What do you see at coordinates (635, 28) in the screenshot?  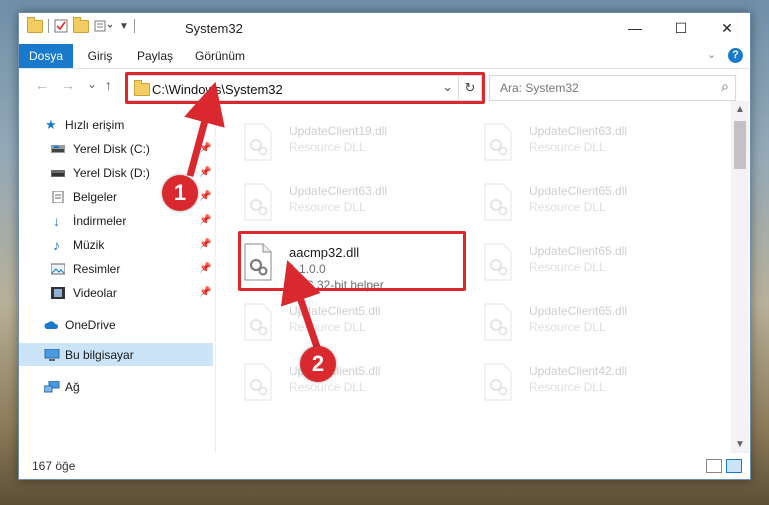 I see `minimize-button: —` at bounding box center [635, 28].